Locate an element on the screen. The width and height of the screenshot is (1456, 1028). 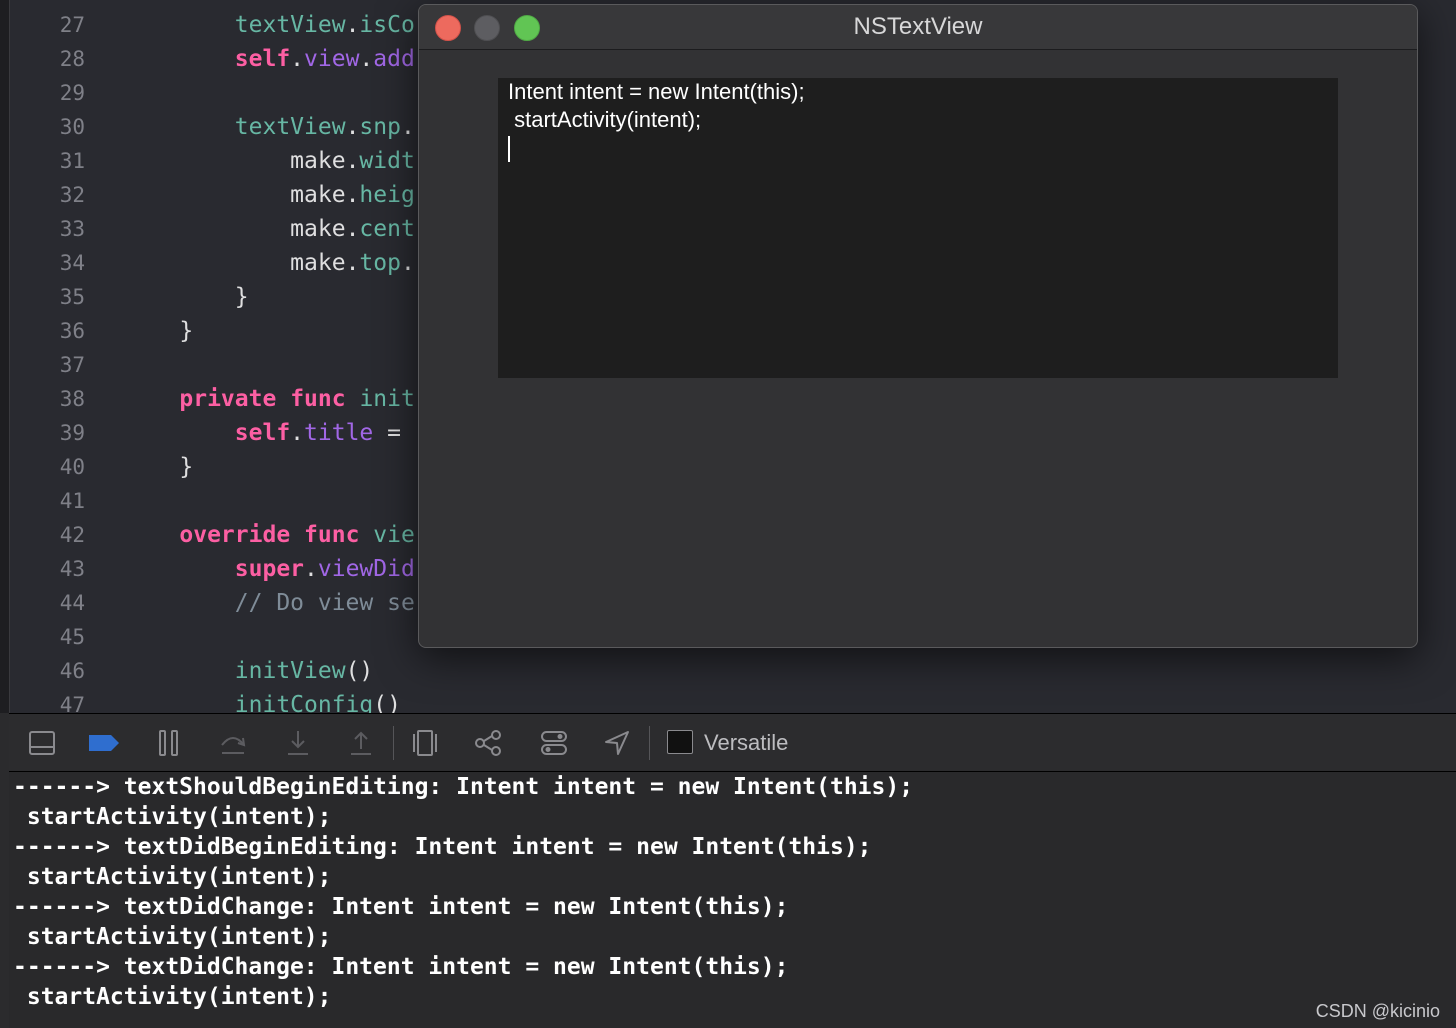
code-token: private is located at coordinates (228, 399).